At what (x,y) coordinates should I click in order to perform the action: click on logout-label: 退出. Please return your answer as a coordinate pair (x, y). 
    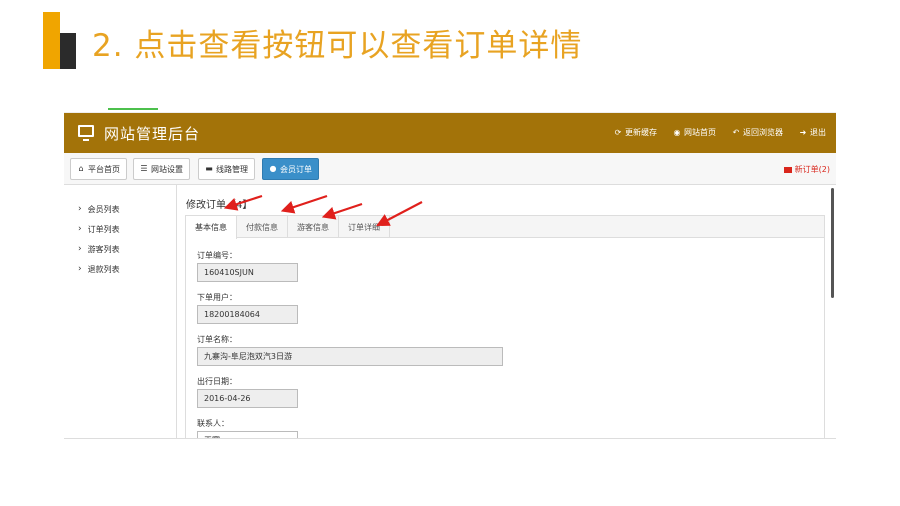
    Looking at the image, I should click on (818, 132).